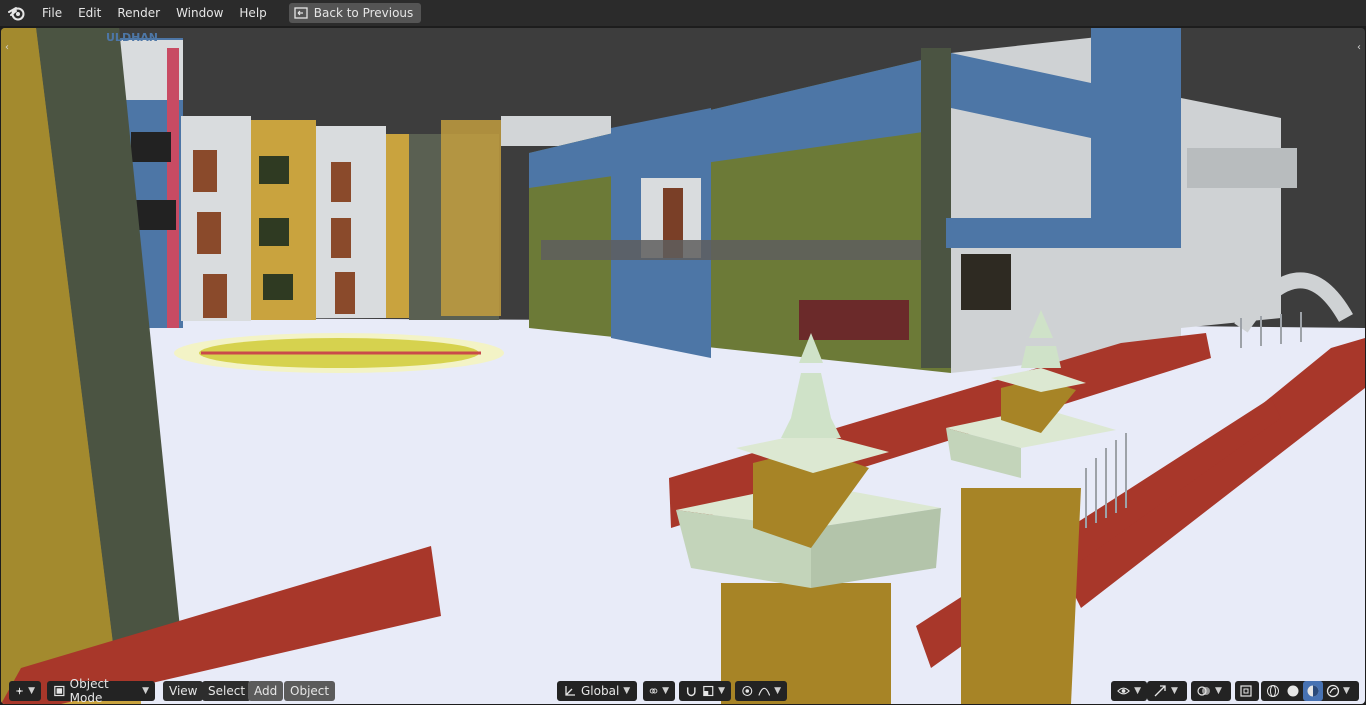  I want to click on mode-label: Object Mode, so click(89, 690).